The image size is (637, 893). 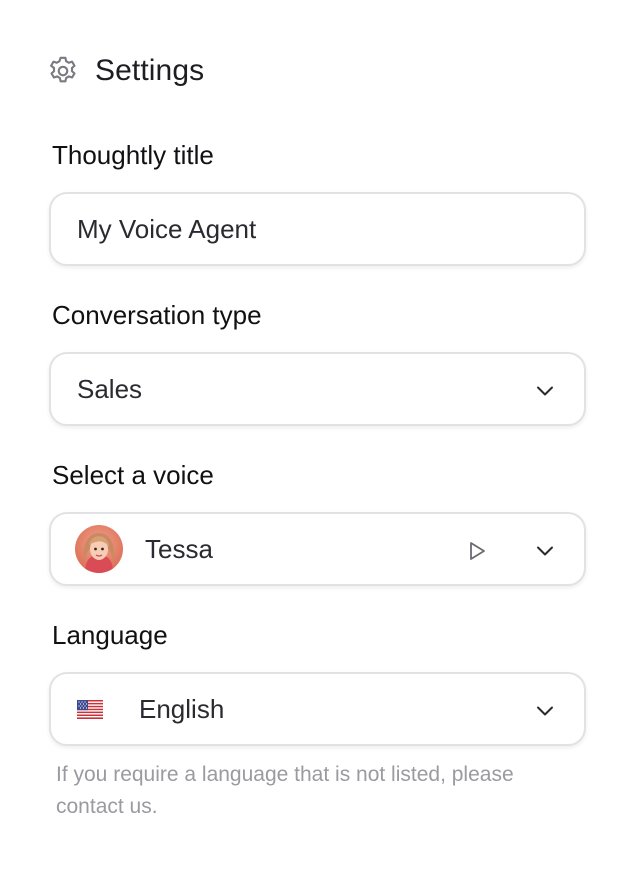 What do you see at coordinates (133, 155) in the screenshot?
I see `title-field-label: Thoughtly title` at bounding box center [133, 155].